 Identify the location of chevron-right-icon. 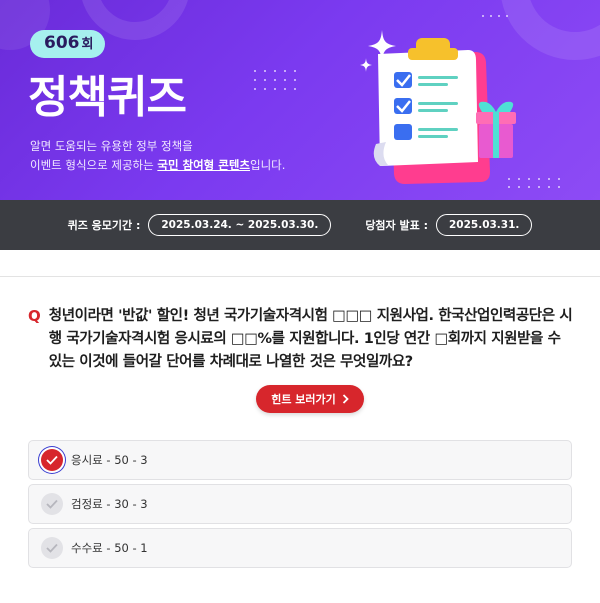
(345, 399).